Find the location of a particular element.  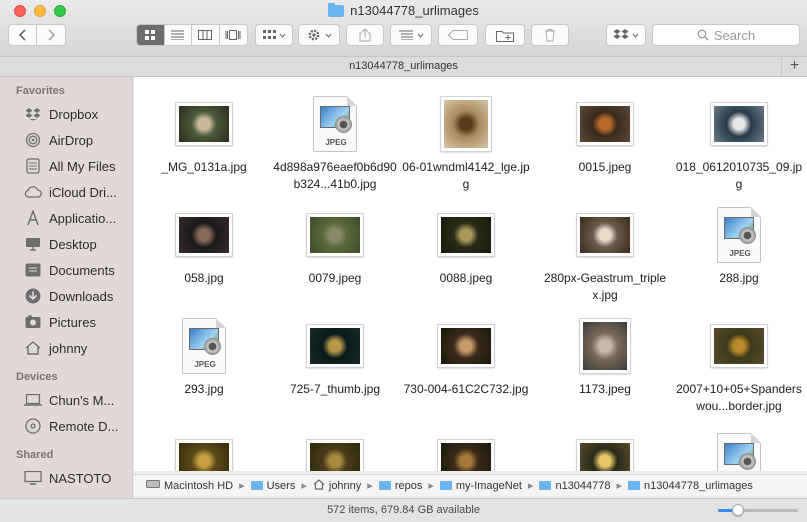

file-item: 0088.jpeg is located at coordinates (466, 246).